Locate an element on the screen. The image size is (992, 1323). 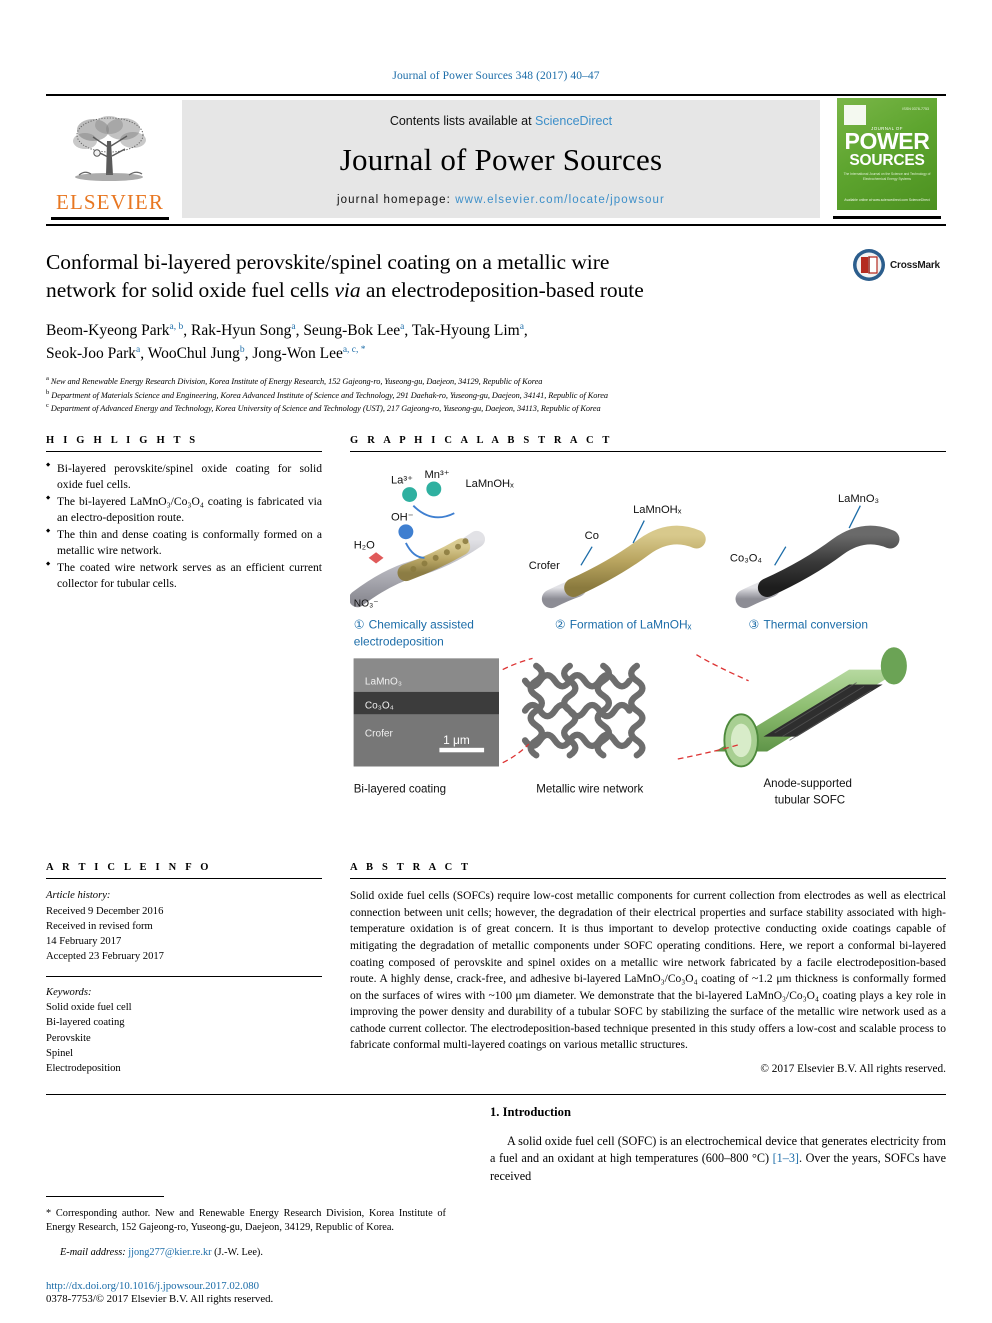
author-entry: Jong-Won Leea, c, * is located at coordinates (308, 353).